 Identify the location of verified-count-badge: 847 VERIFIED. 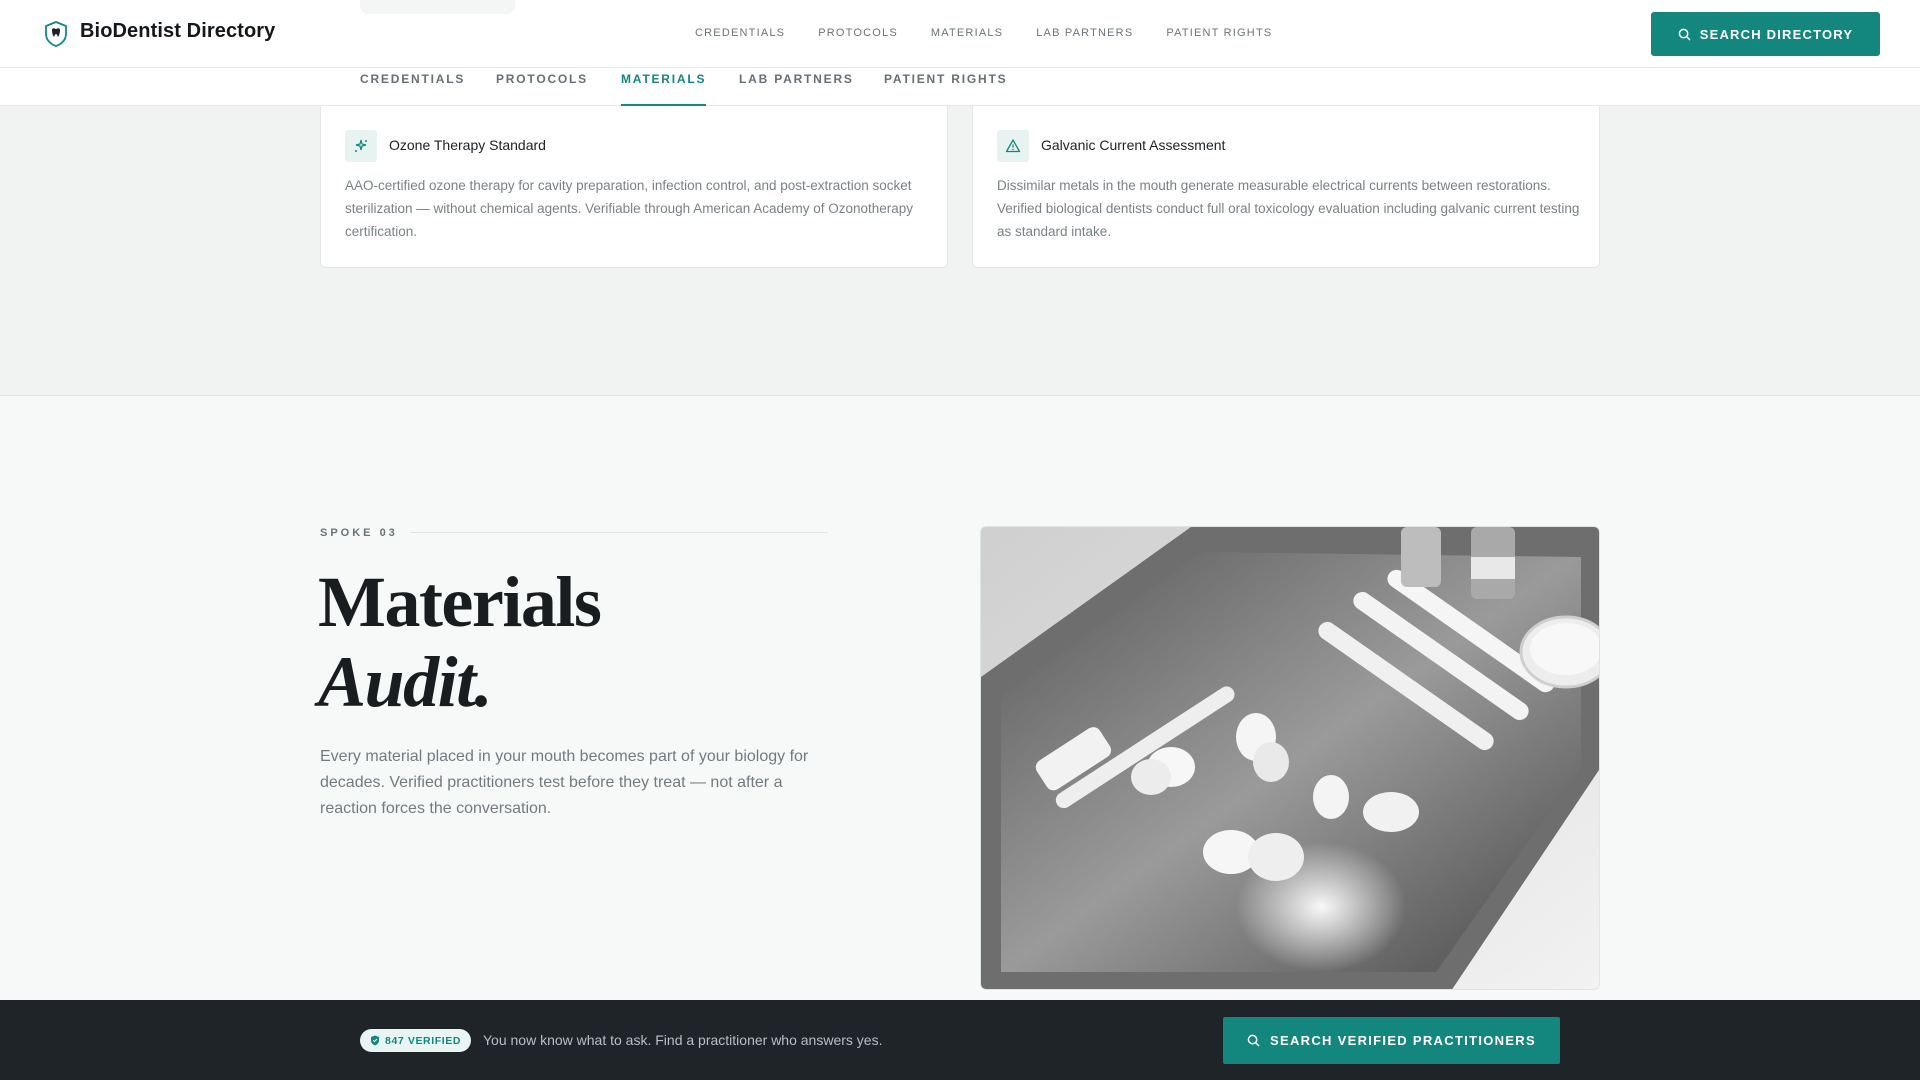
(416, 1040).